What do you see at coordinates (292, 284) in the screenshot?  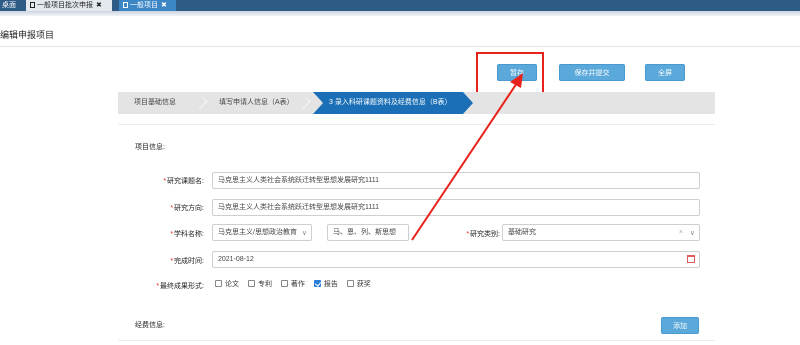 I see `outcome-option-book: 著作` at bounding box center [292, 284].